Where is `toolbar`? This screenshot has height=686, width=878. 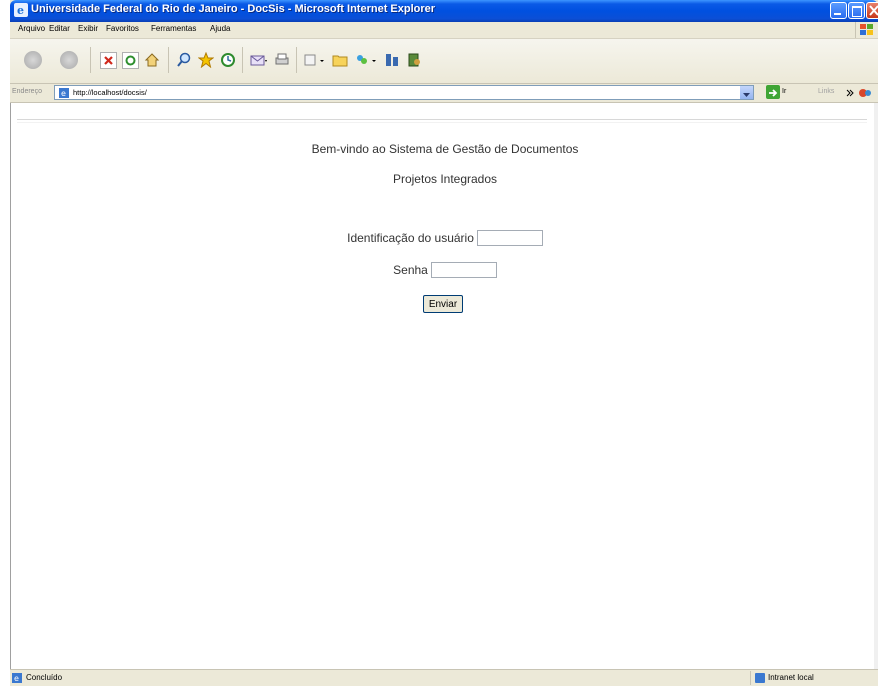 toolbar is located at coordinates (444, 61).